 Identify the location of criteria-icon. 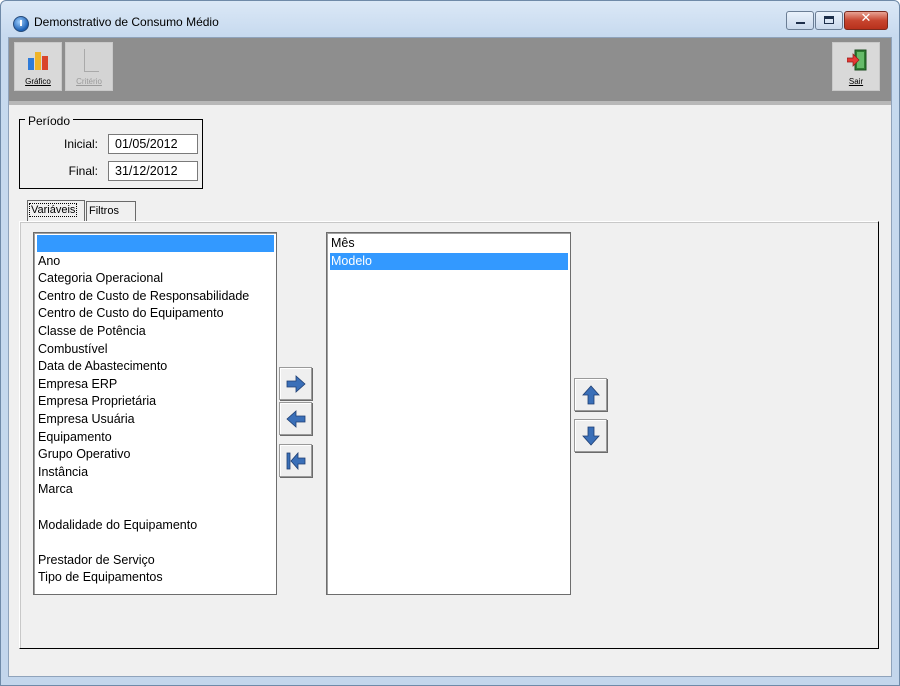
(91, 60).